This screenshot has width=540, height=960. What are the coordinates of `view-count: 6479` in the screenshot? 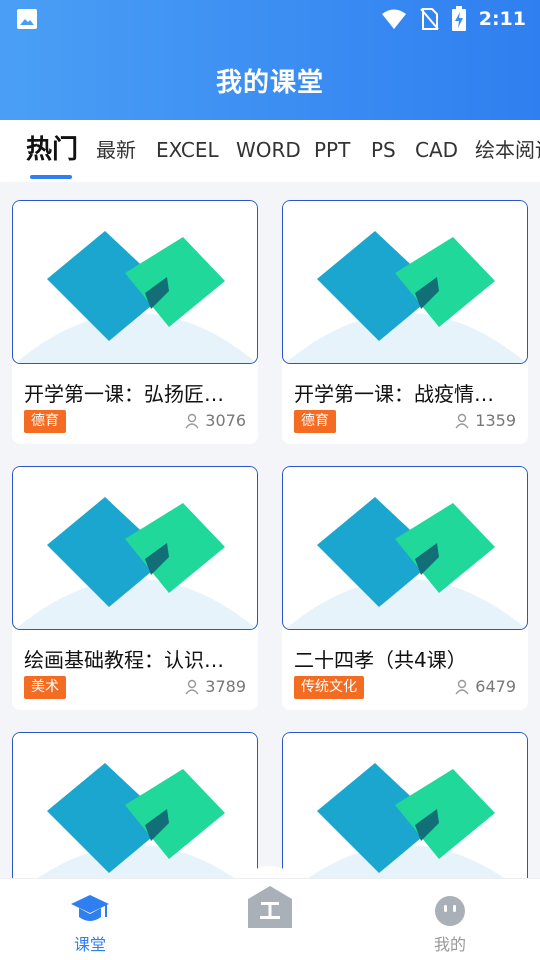 It's located at (485, 686).